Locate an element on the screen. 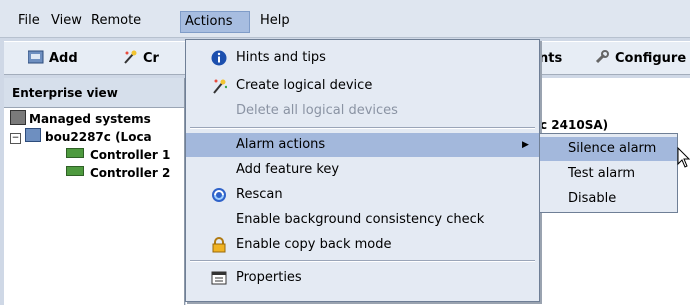 The image size is (690, 305). controller-label: c 2410SA) is located at coordinates (574, 125).